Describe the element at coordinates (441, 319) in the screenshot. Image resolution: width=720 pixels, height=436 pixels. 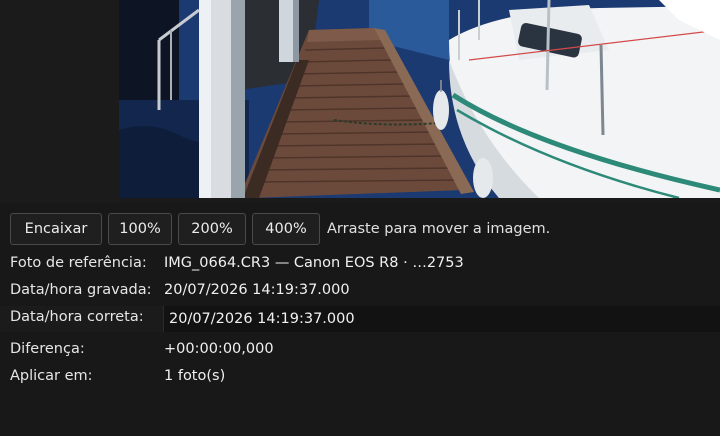
I see `correct-datetime-input` at that location.